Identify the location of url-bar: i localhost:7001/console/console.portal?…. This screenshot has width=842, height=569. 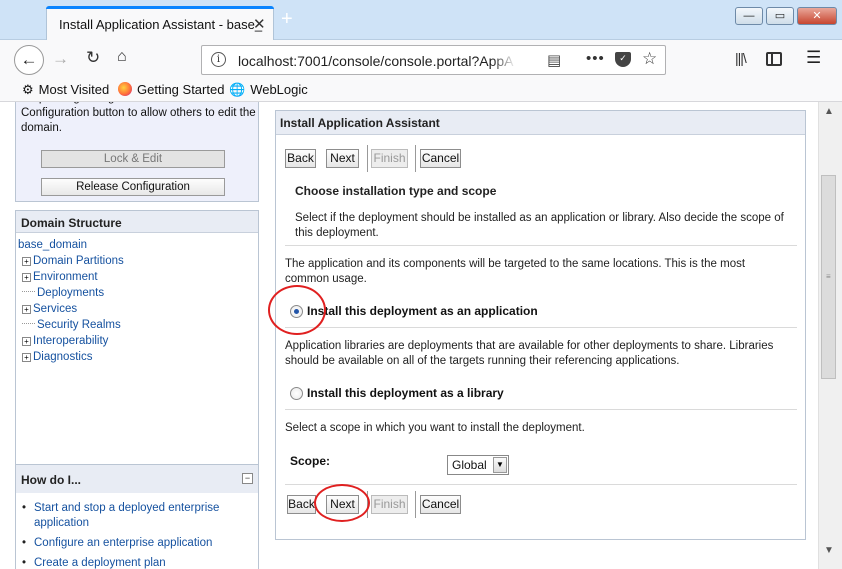
(433, 60).